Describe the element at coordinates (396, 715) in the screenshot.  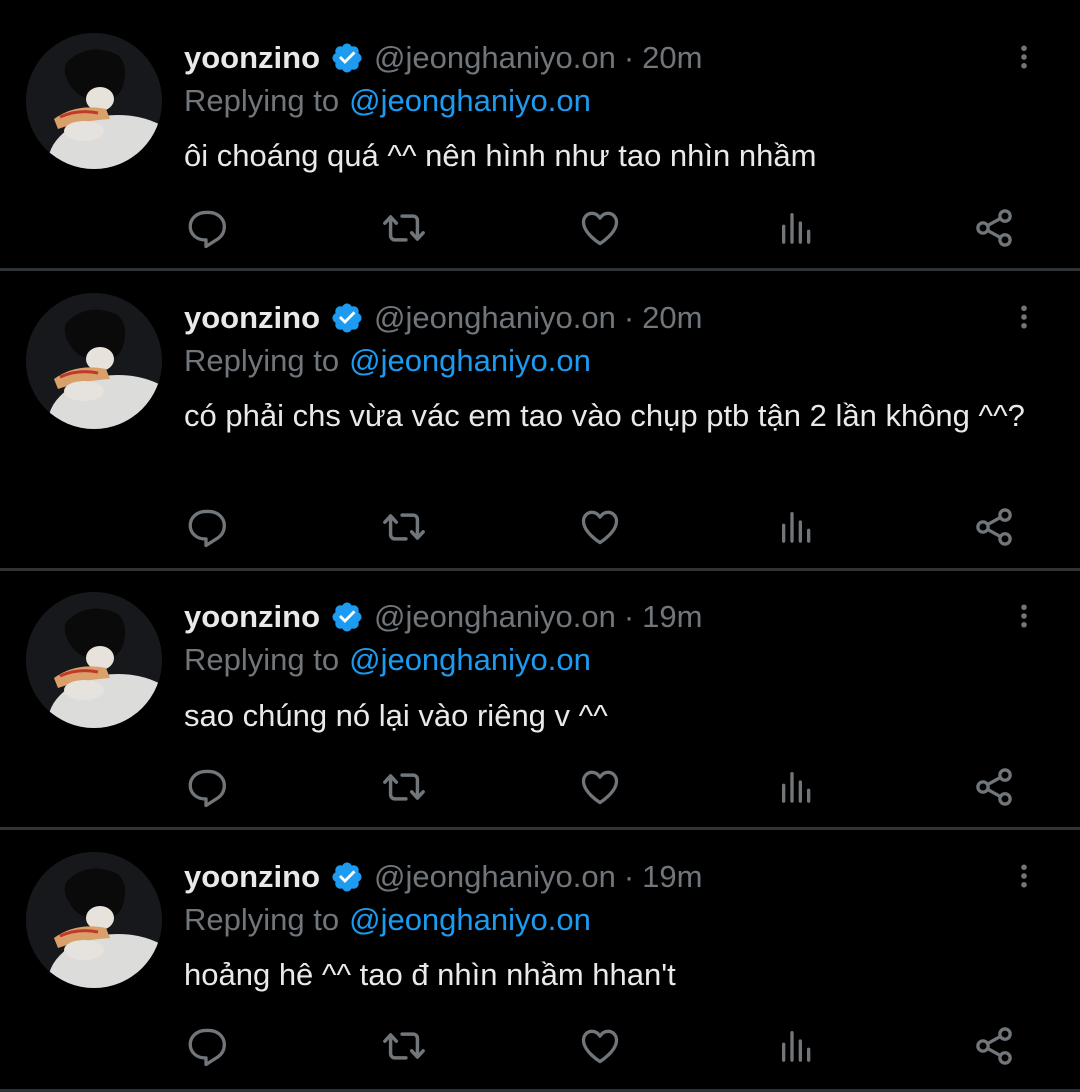
I see `tweet-text: sao chúng nó lại vào riêng v ^^` at that location.